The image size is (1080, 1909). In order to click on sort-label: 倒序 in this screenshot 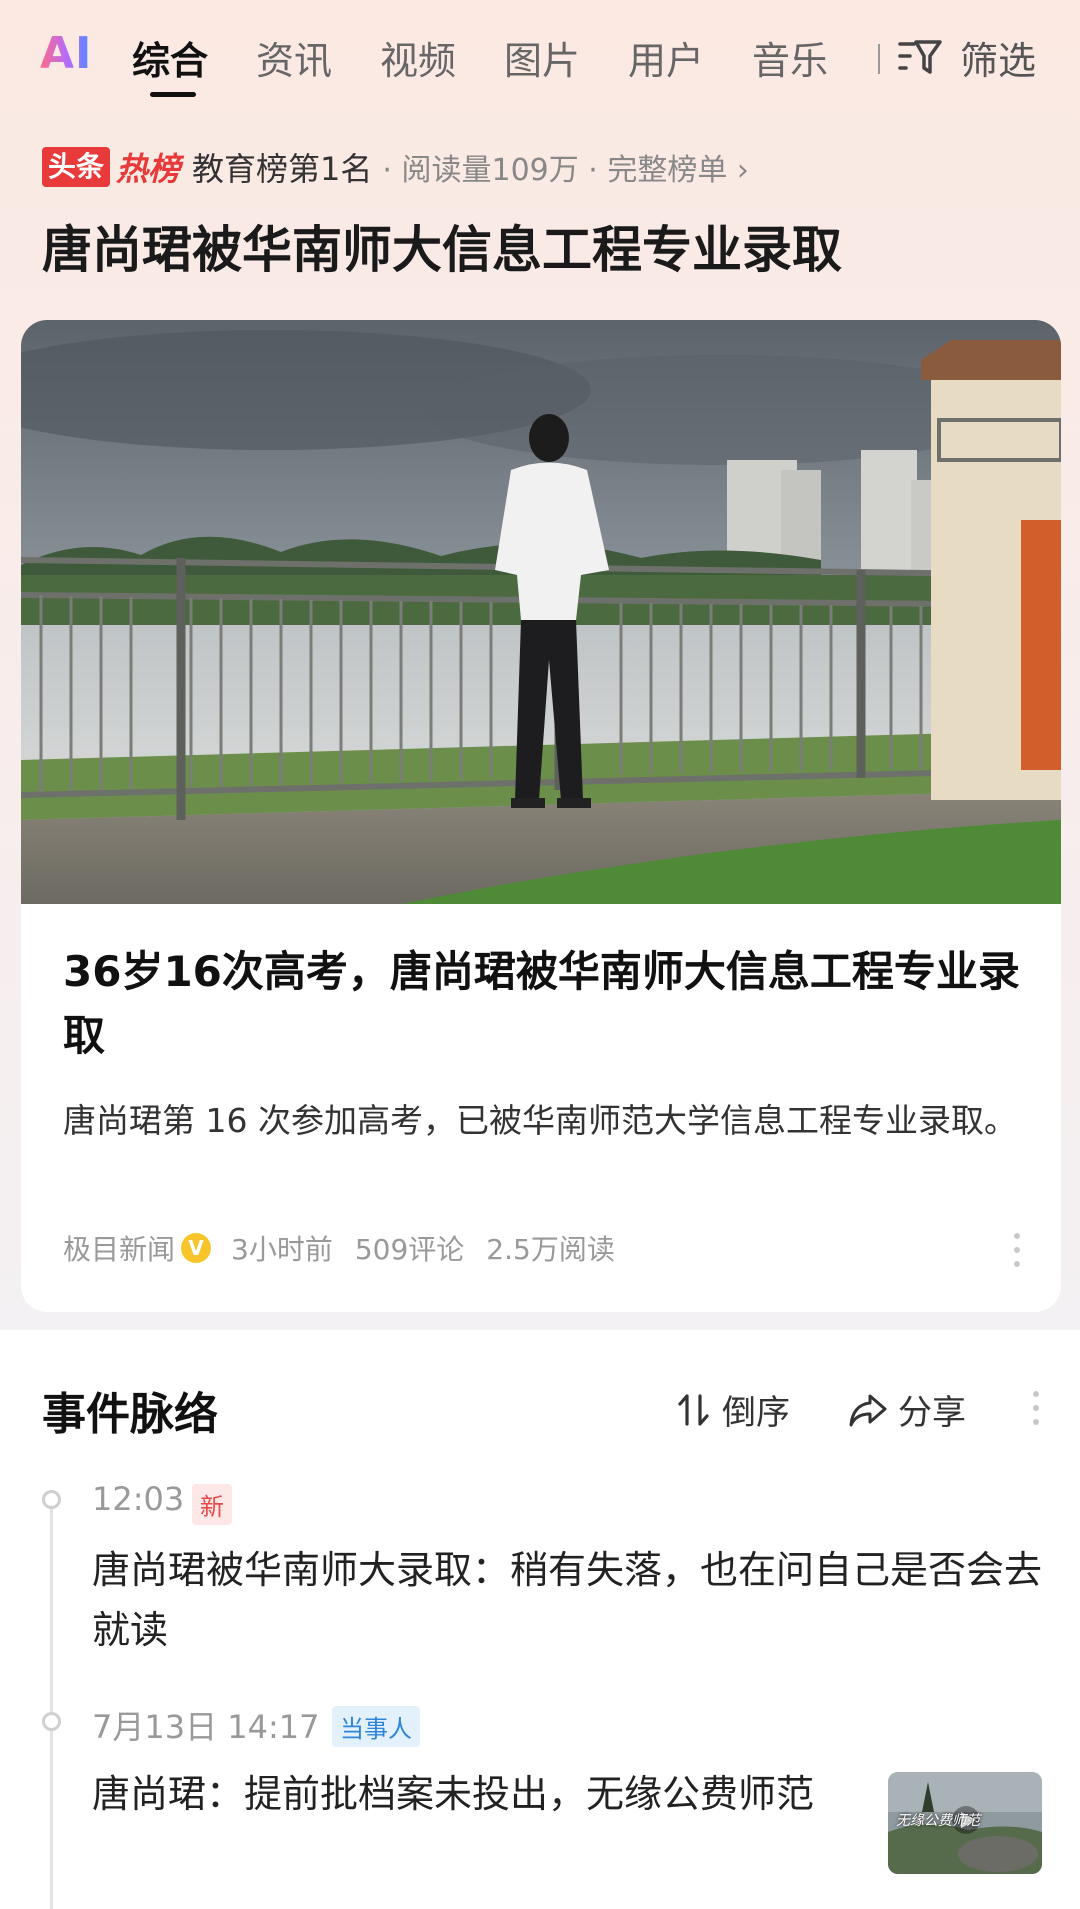, I will do `click(756, 1413)`.